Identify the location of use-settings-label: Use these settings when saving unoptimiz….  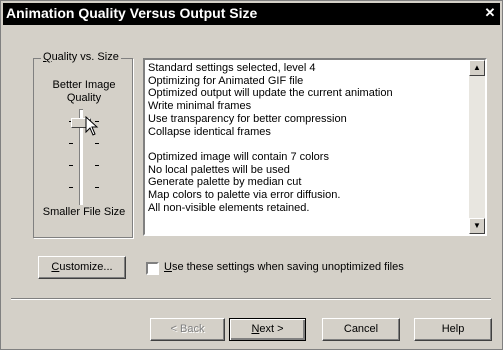
(284, 267).